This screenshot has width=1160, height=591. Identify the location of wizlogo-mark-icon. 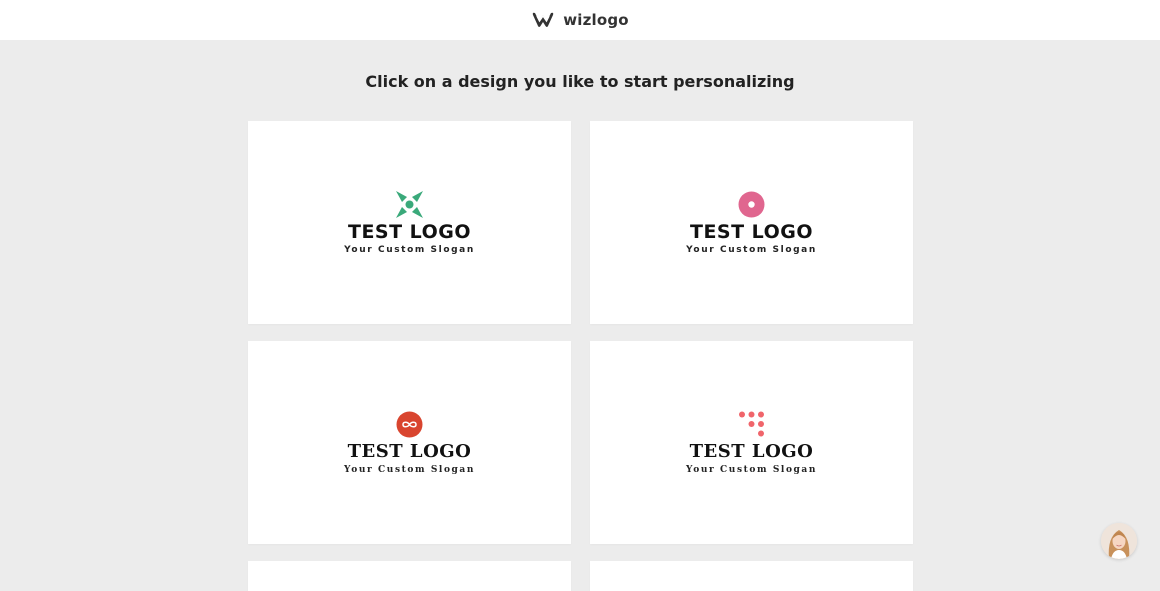
(543, 19).